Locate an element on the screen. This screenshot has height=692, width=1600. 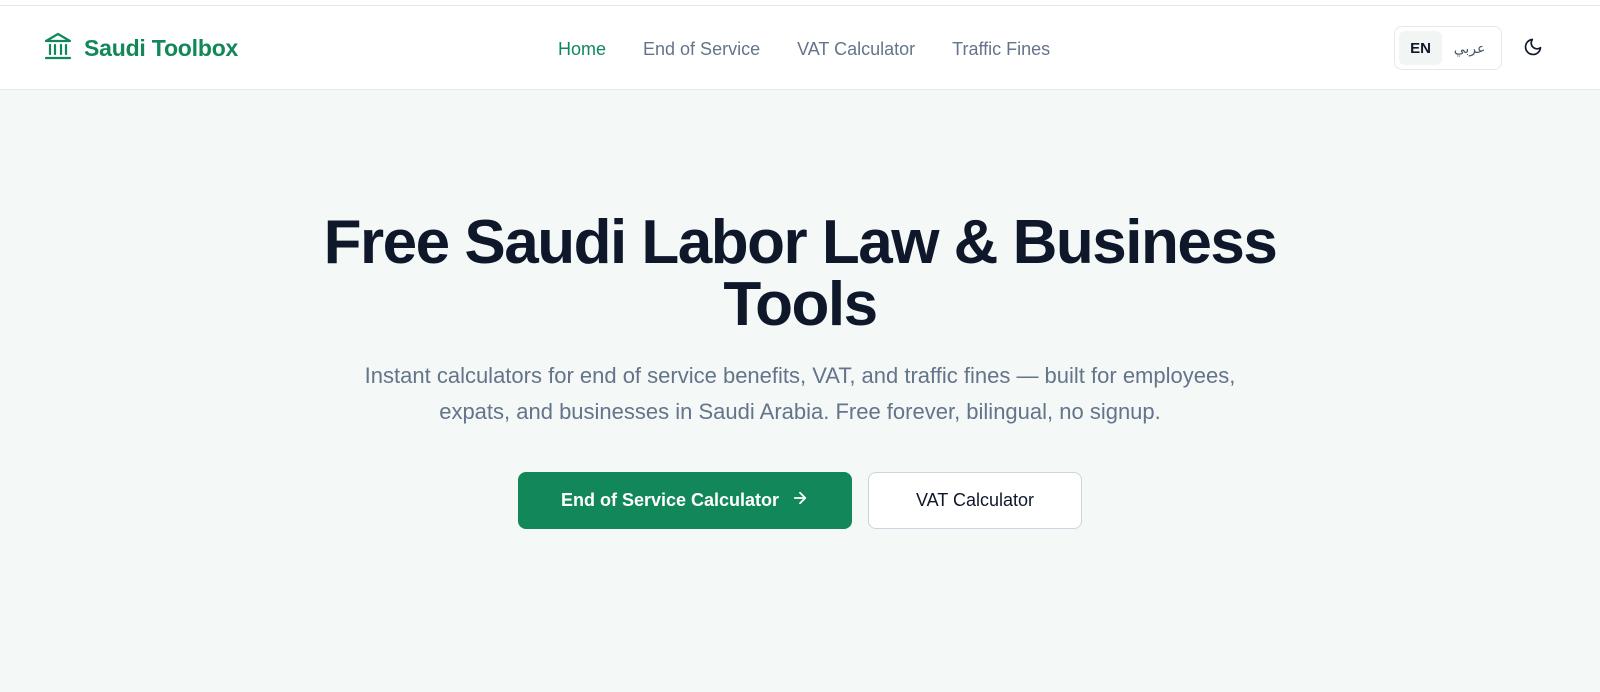
vat-calculator-button: VAT Calculator is located at coordinates (975, 500).